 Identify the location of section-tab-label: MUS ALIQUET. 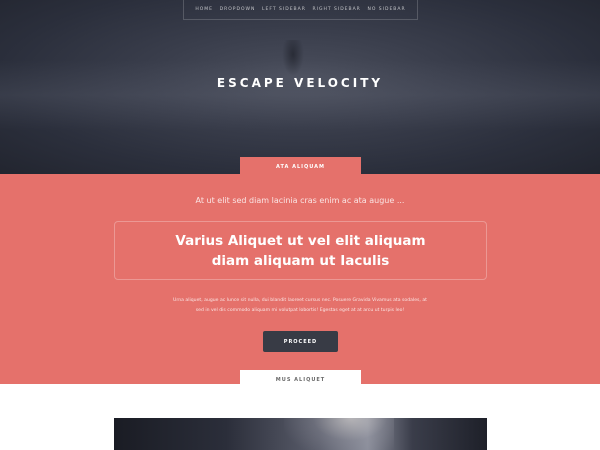
(300, 381).